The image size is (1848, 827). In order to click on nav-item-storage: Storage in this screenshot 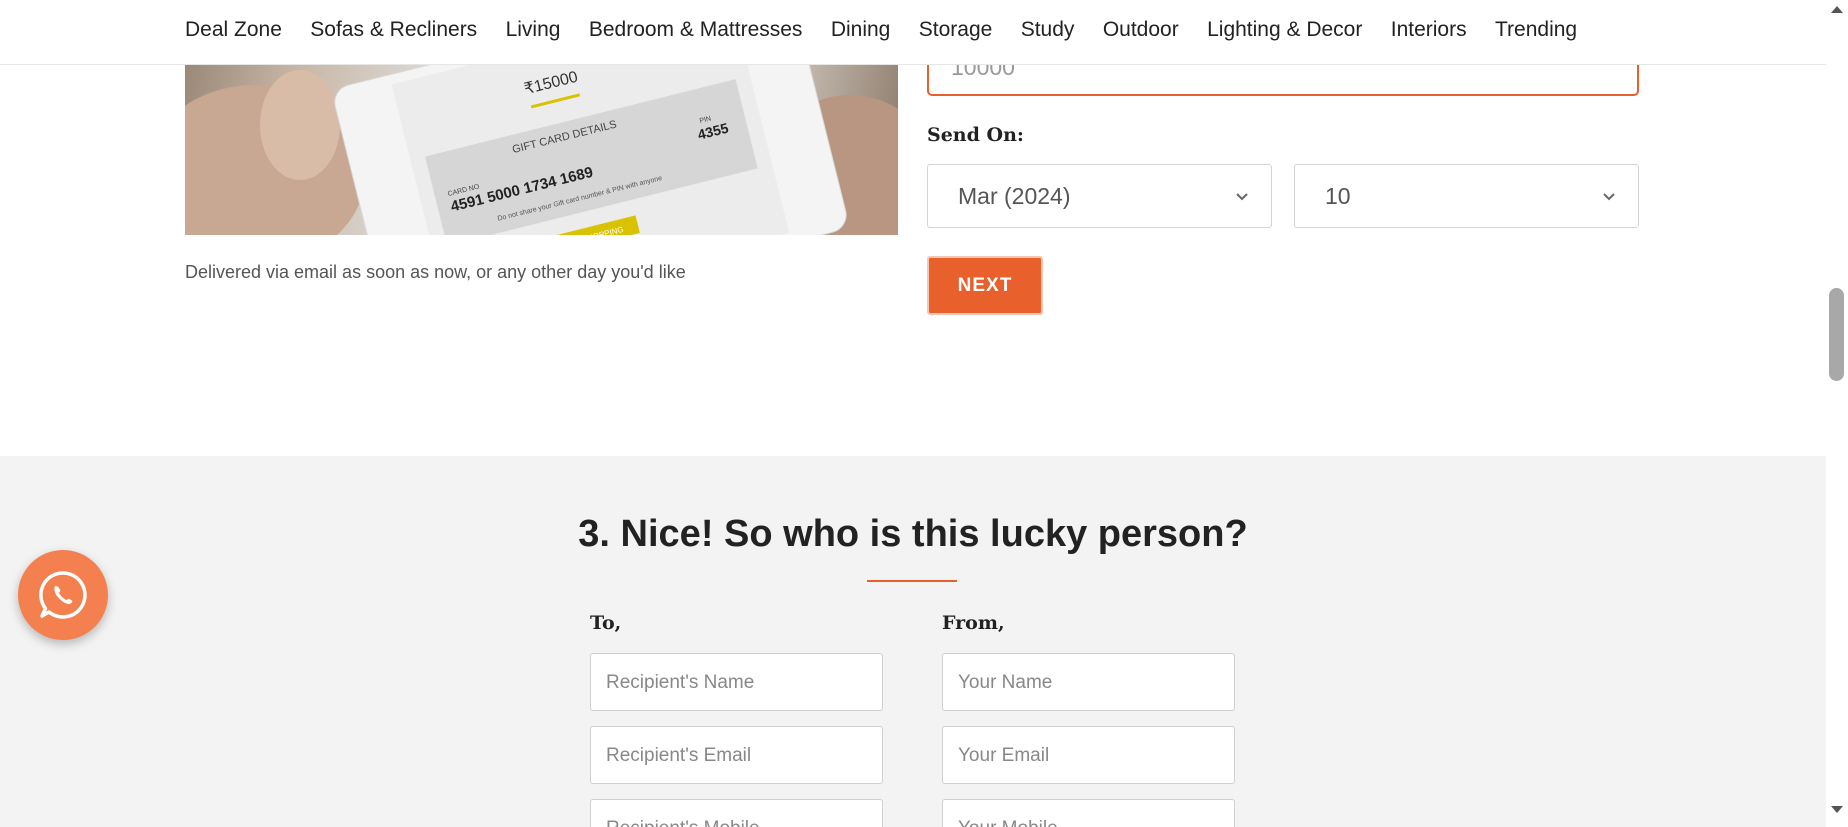, I will do `click(956, 30)`.